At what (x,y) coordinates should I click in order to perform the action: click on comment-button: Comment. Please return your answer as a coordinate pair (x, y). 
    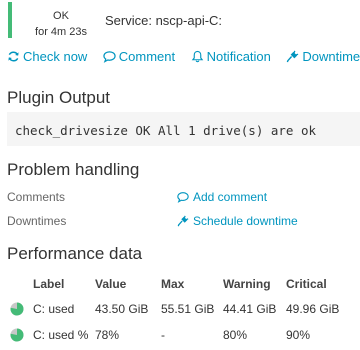
    Looking at the image, I should click on (139, 56).